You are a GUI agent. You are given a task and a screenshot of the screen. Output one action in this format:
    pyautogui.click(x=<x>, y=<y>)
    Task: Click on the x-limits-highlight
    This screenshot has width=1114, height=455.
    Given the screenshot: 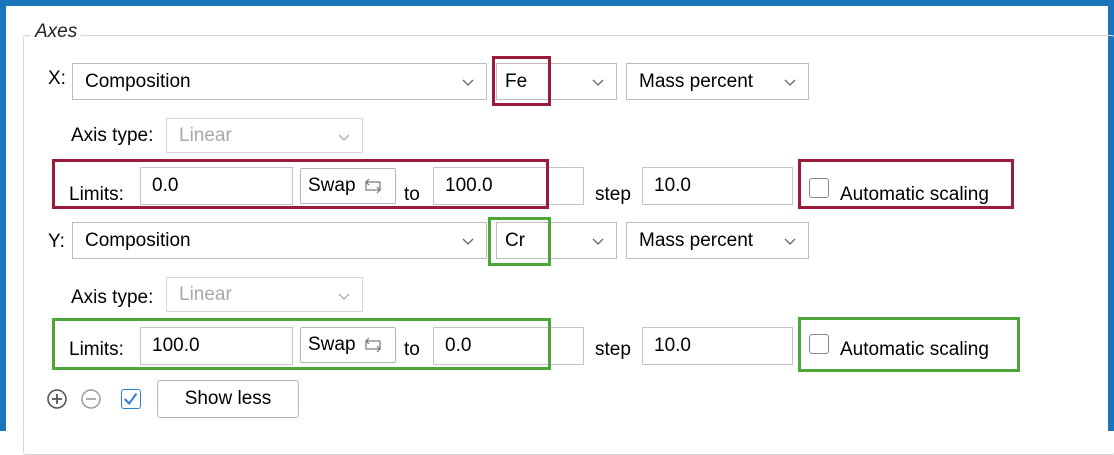 What is the action you would take?
    pyautogui.click(x=300, y=184)
    